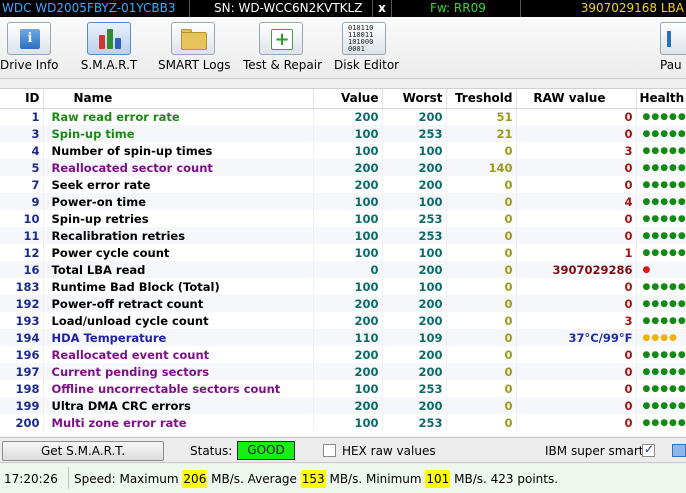  What do you see at coordinates (661, 99) in the screenshot?
I see `col-header-health: Health` at bounding box center [661, 99].